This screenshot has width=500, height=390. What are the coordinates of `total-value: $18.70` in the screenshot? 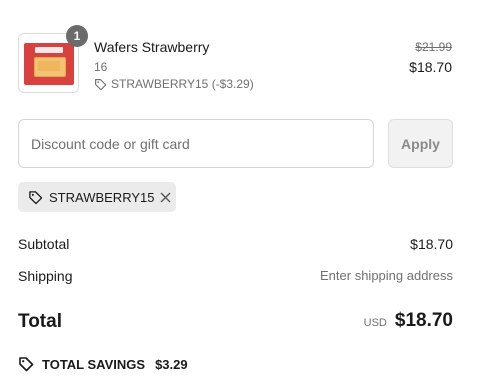 It's located at (423, 320).